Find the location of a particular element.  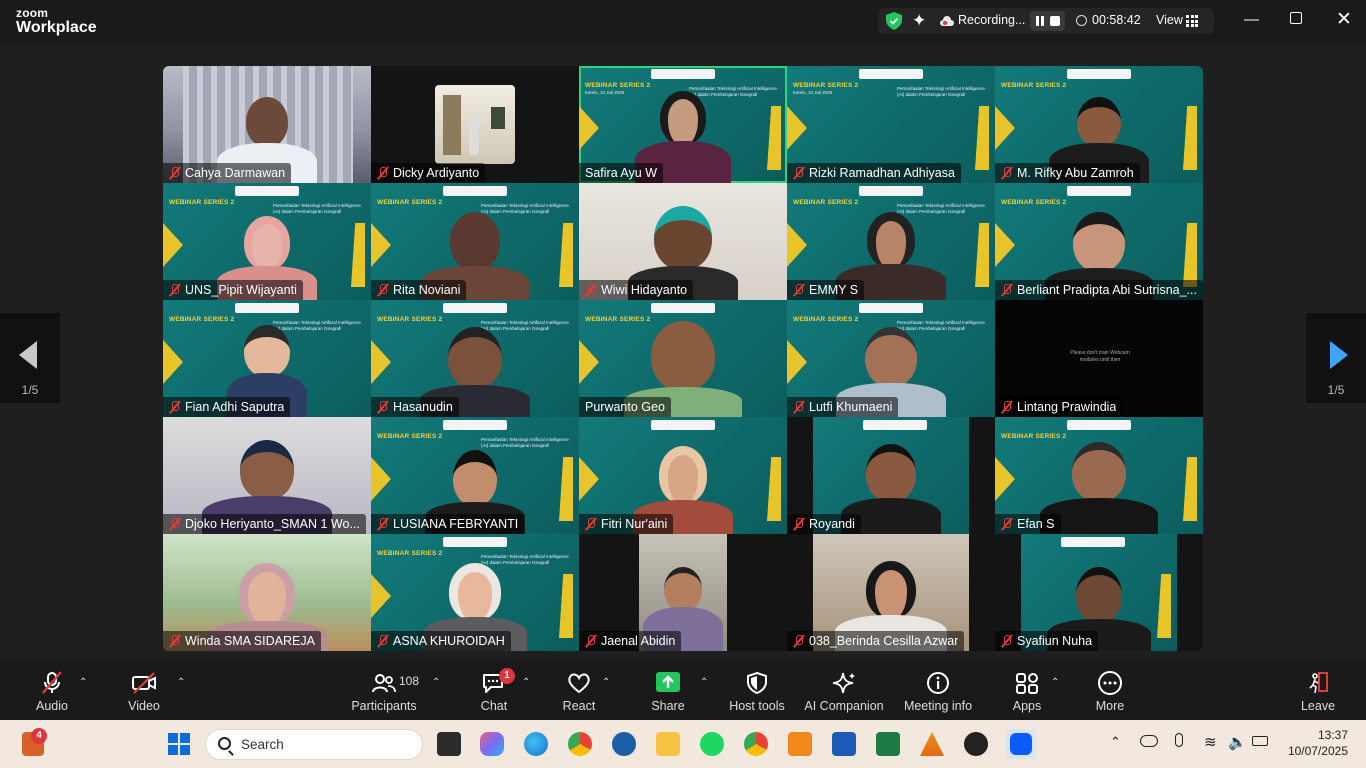

participant-namebar: Rizki Ramadhan Adhiyasa is located at coordinates (874, 173).